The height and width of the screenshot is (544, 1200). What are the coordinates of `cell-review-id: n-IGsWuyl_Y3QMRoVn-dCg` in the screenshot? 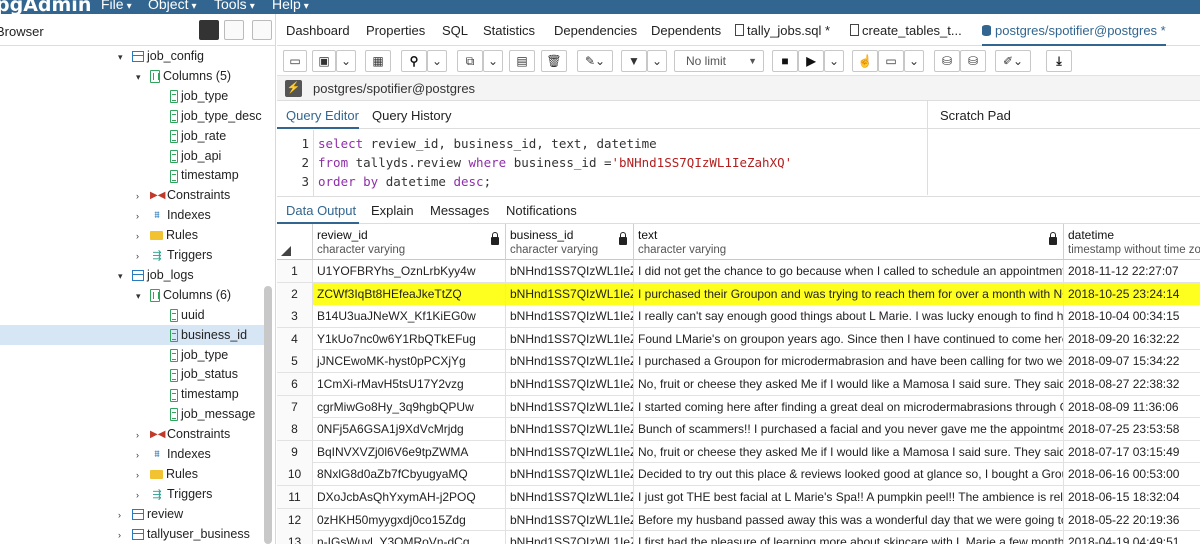 It's located at (409, 537).